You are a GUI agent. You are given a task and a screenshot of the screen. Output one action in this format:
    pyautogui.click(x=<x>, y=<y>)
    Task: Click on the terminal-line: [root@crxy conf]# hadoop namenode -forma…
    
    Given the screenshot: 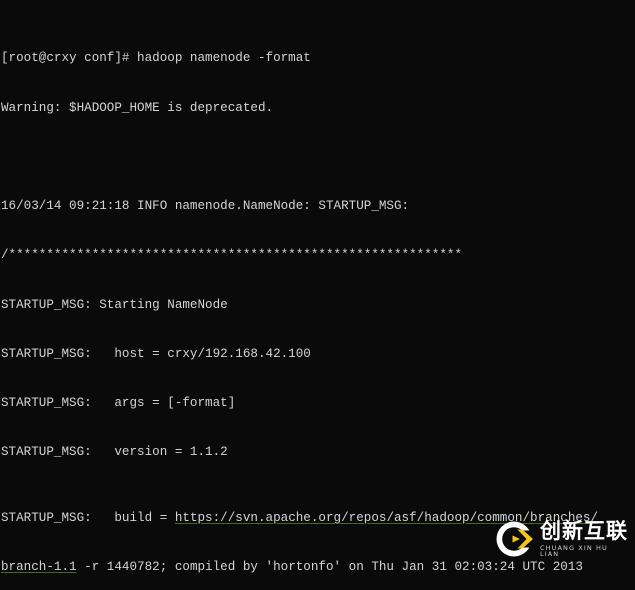 What is the action you would take?
    pyautogui.click(x=156, y=58)
    